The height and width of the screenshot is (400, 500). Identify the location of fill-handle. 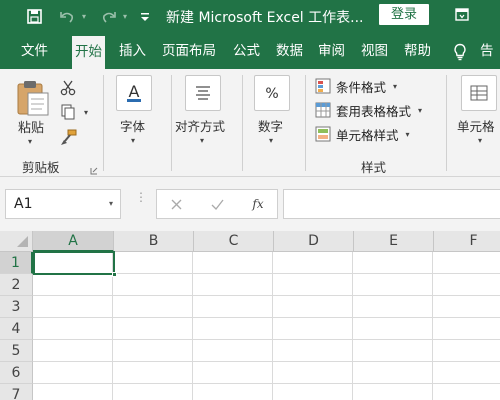
(114, 274).